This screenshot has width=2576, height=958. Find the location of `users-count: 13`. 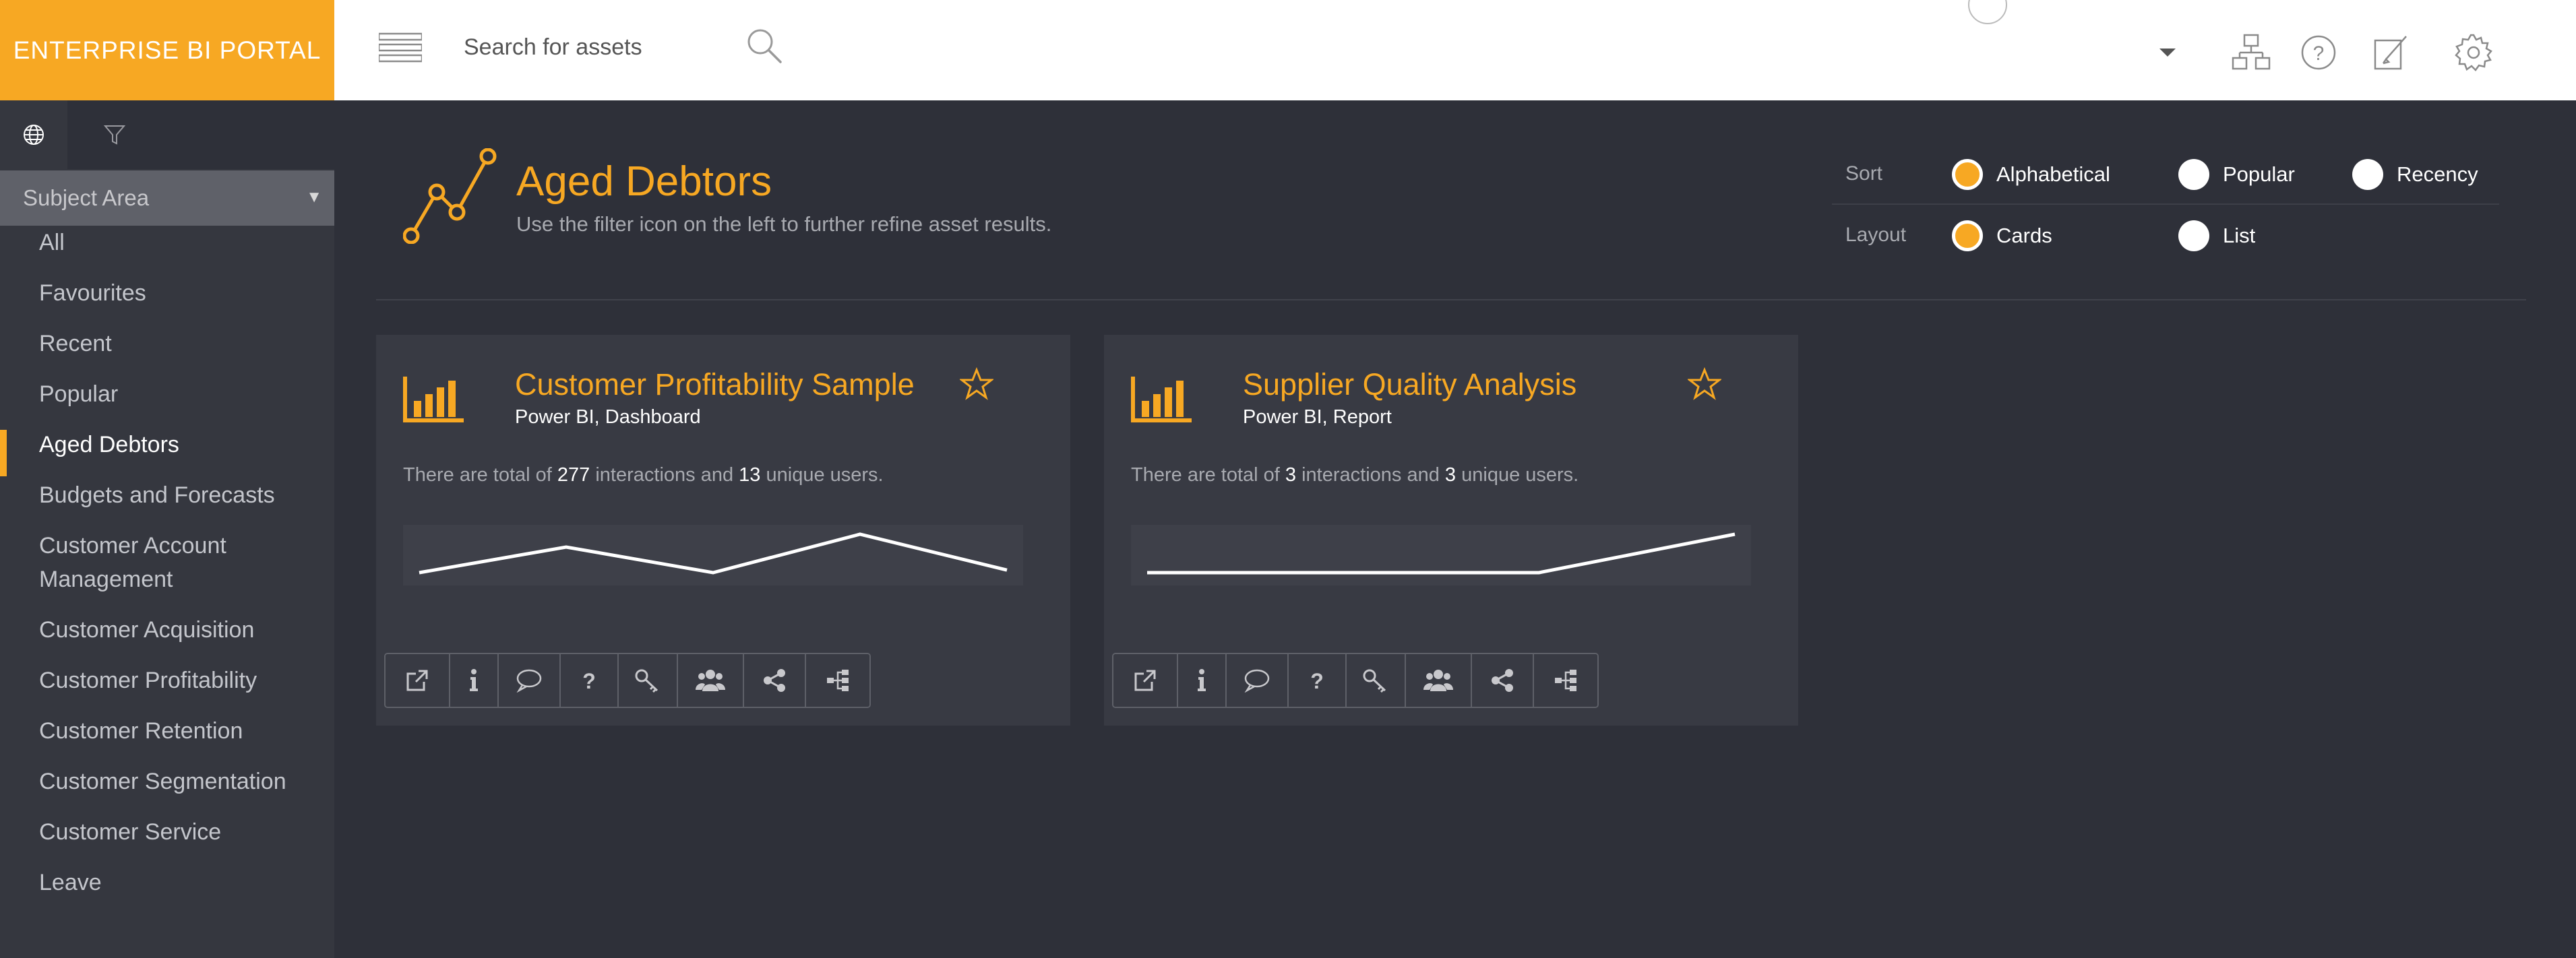

users-count: 13 is located at coordinates (750, 475).